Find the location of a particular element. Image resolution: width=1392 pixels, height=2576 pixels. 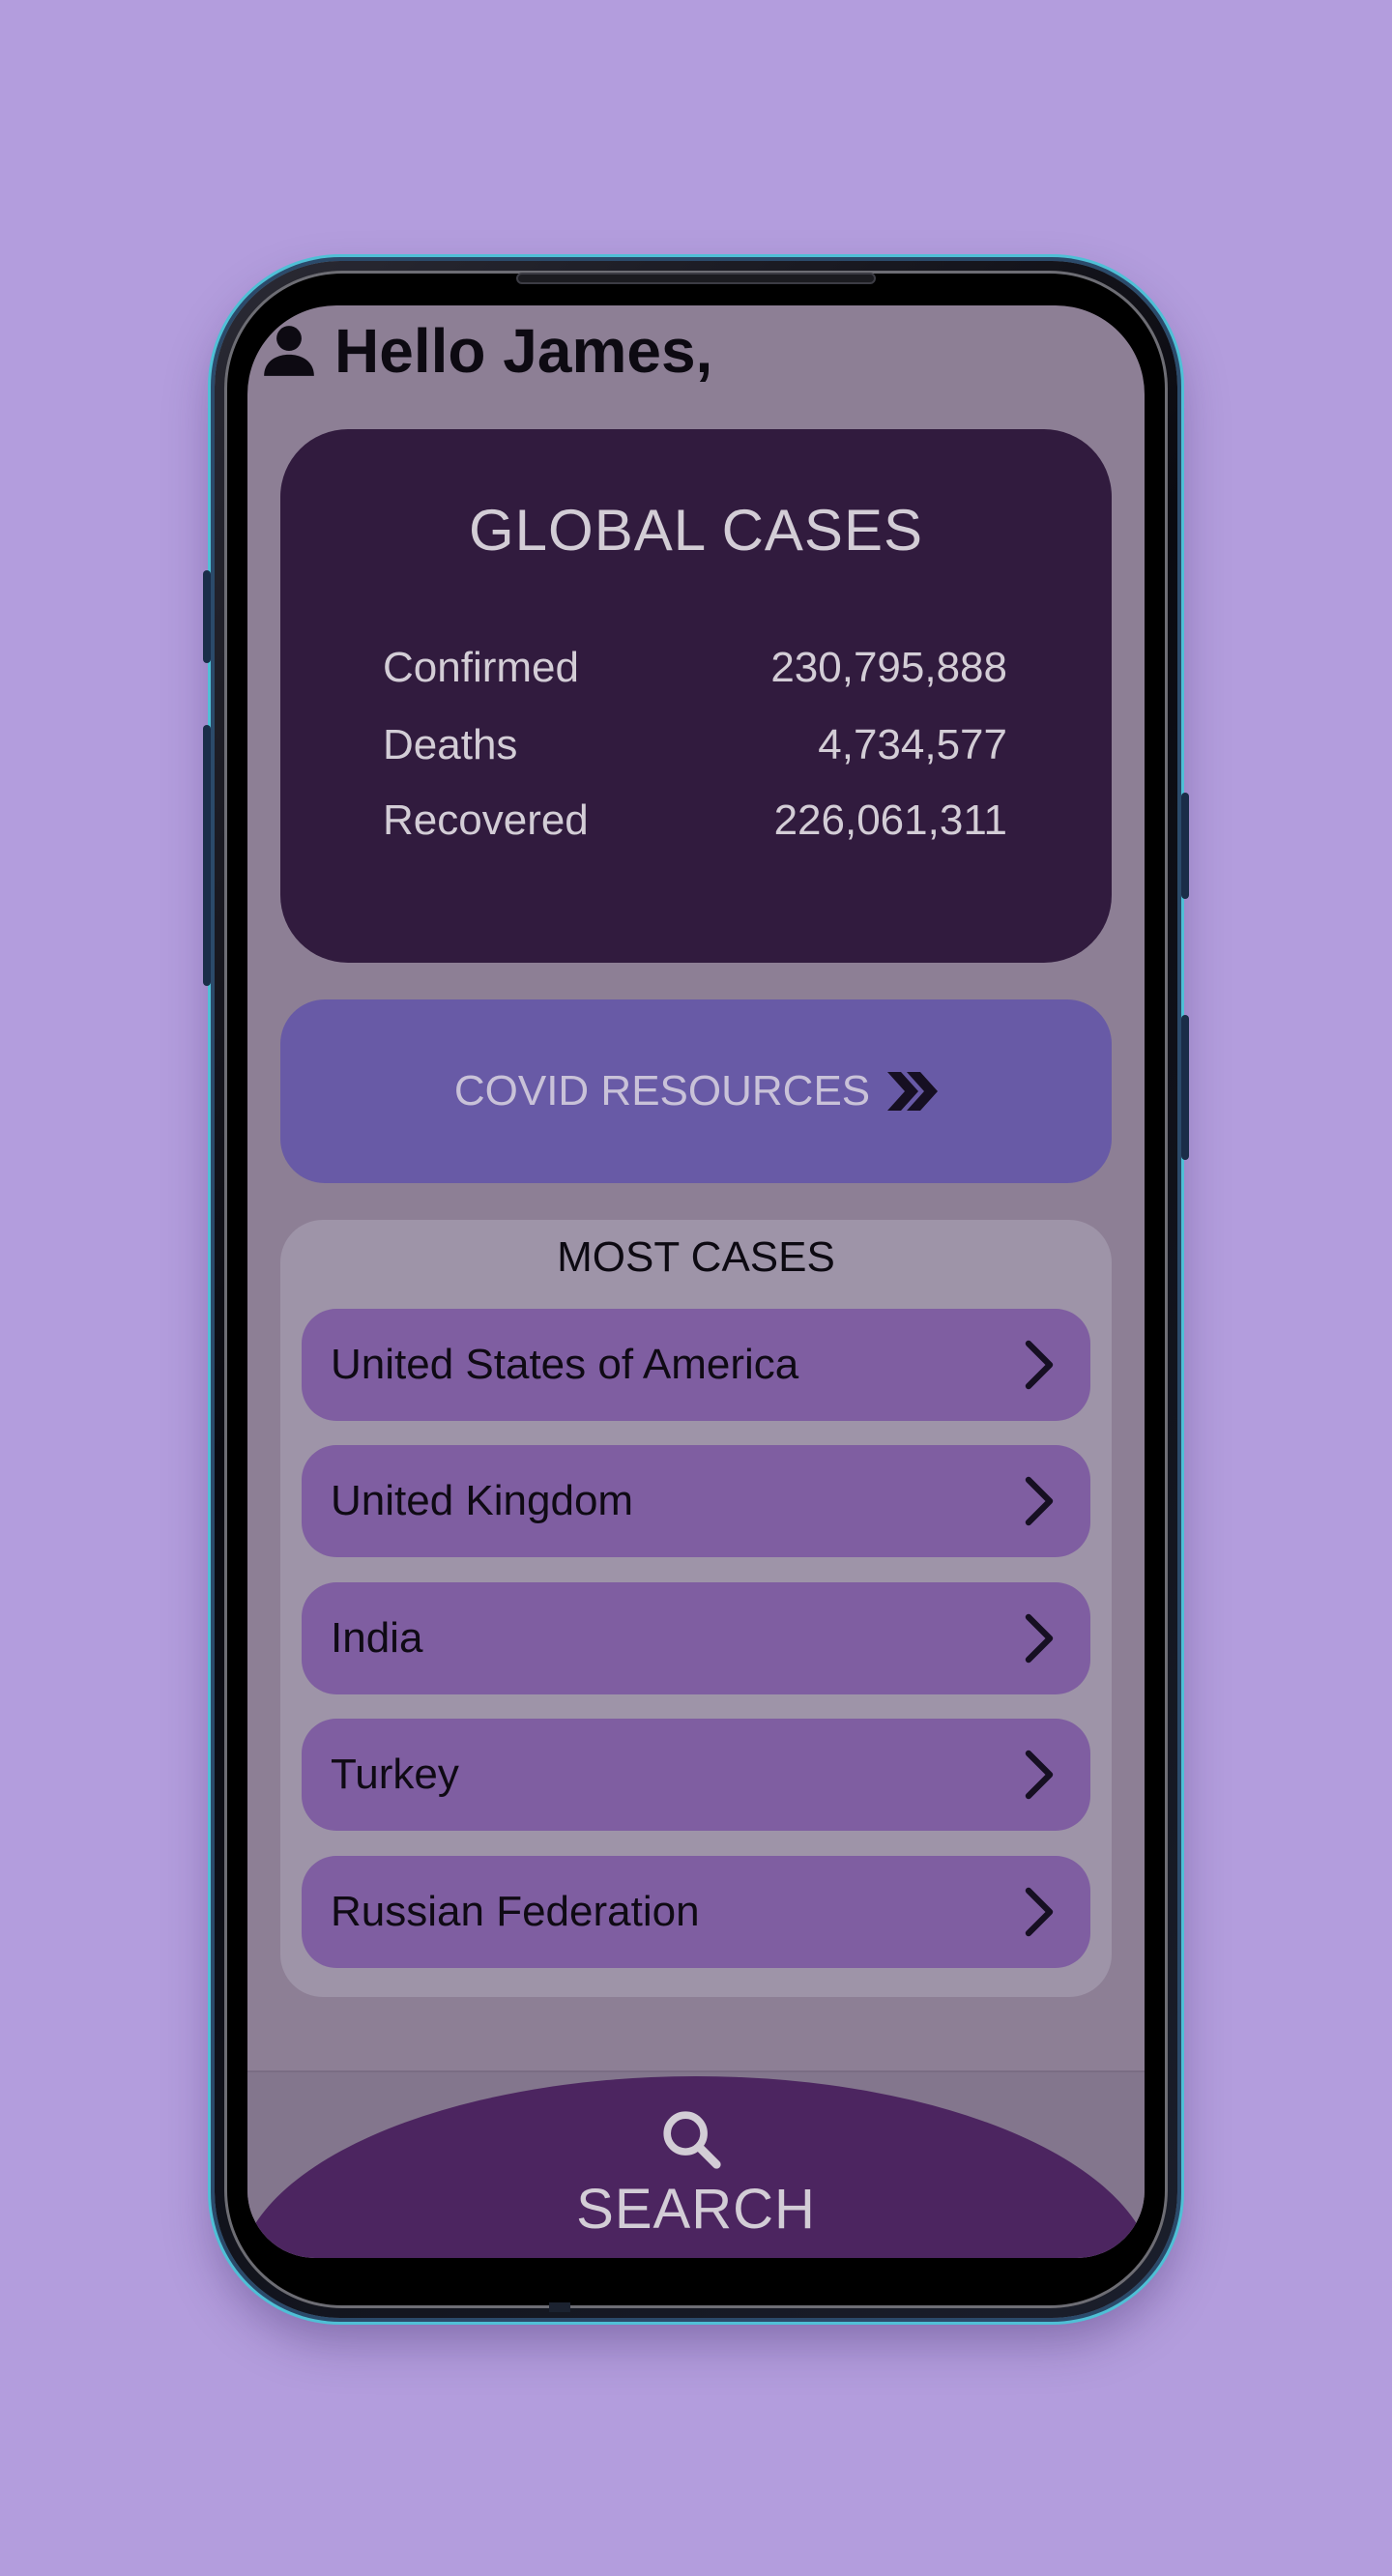

stat-label: Confirmed is located at coordinates (481, 667).